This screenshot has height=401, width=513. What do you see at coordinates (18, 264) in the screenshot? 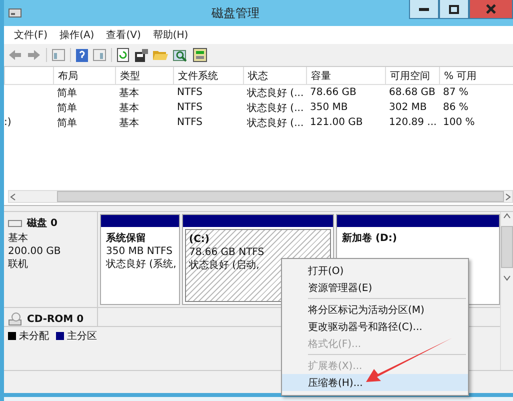
I see `disk-status: 联机` at bounding box center [18, 264].